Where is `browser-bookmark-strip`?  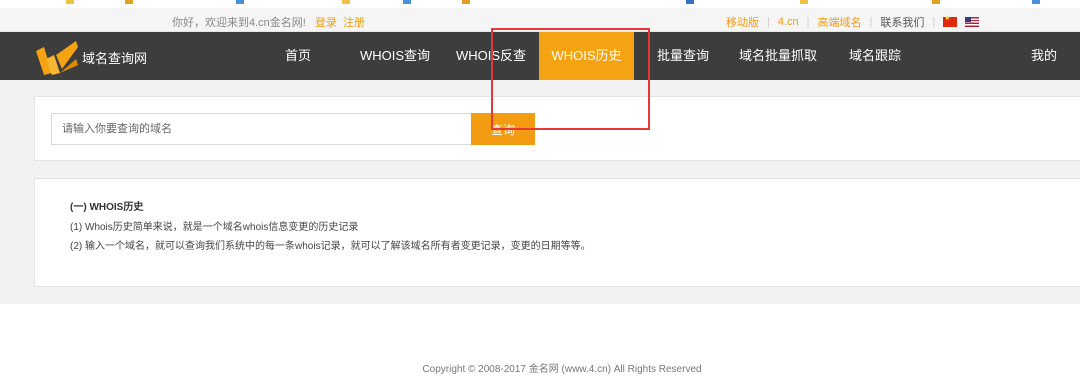
browser-bookmark-strip is located at coordinates (540, 4).